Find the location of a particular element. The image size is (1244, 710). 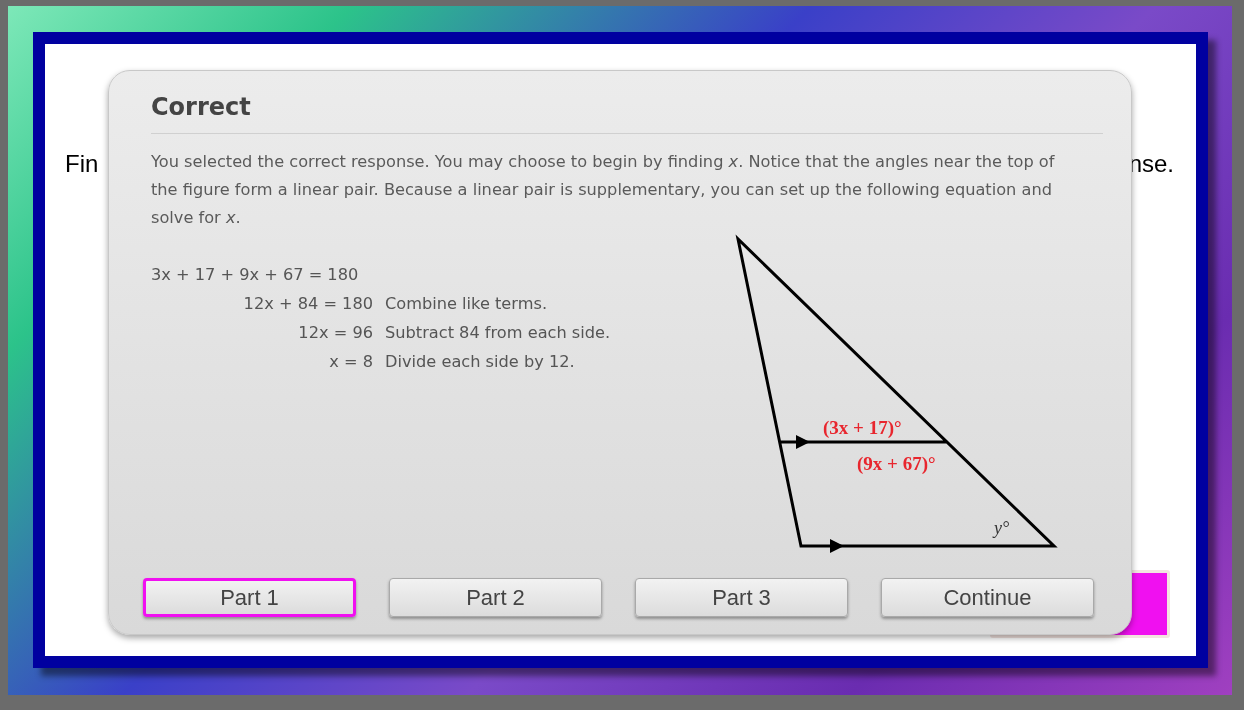

angle-label: y° is located at coordinates (1002, 528).